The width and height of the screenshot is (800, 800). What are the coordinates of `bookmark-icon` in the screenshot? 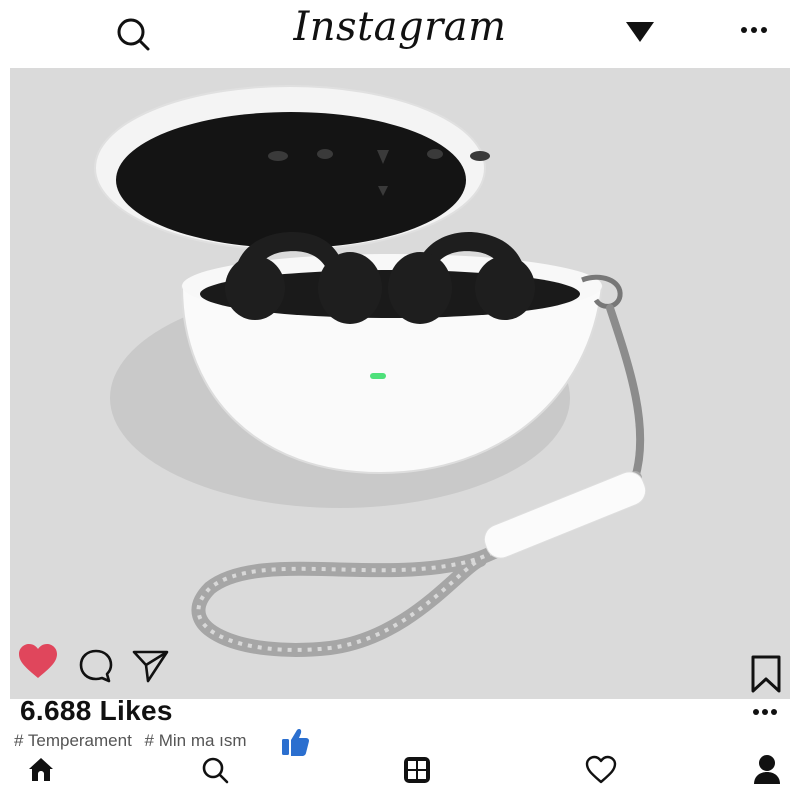 It's located at (766, 674).